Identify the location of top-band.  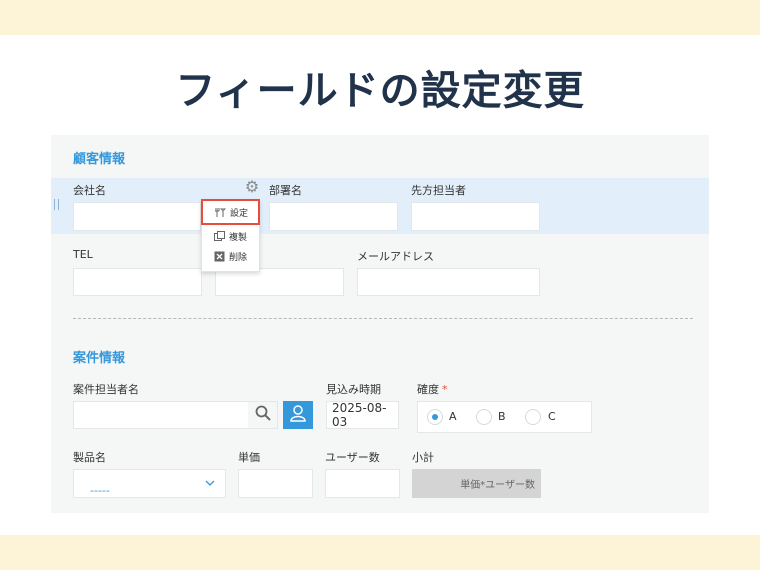
(380, 17).